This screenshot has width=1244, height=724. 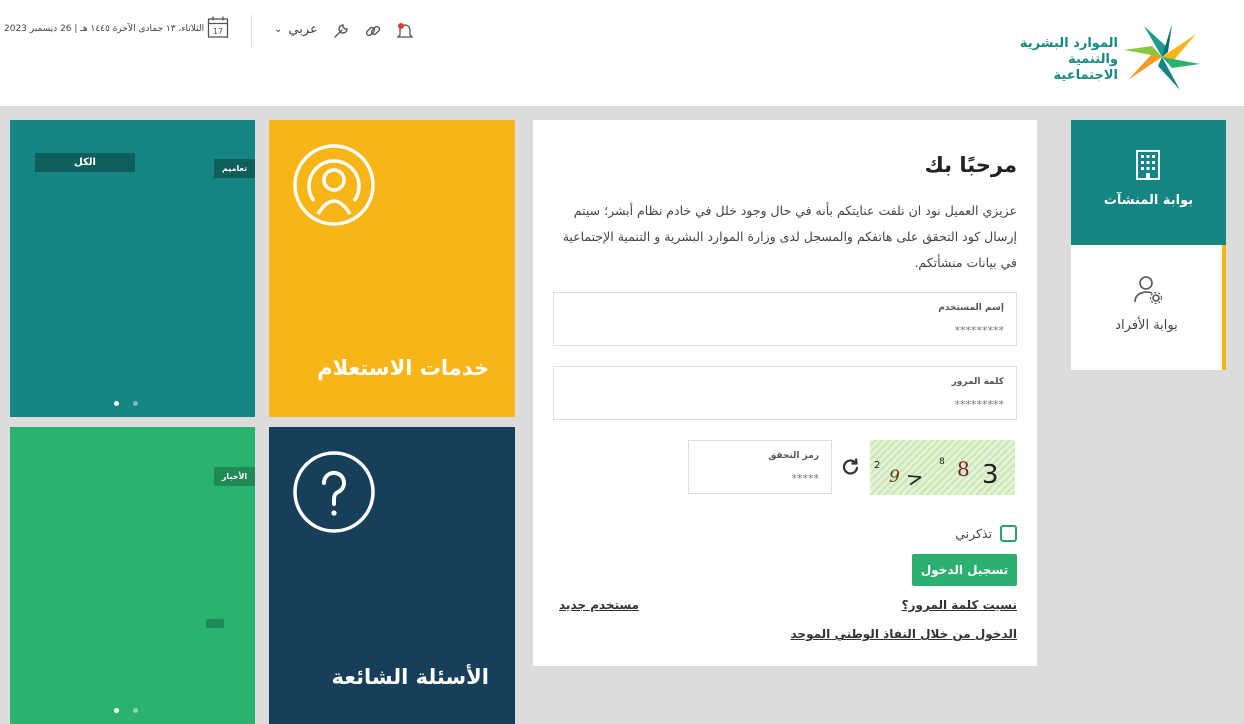 I want to click on calendar-day: 17, so click(x=218, y=31).